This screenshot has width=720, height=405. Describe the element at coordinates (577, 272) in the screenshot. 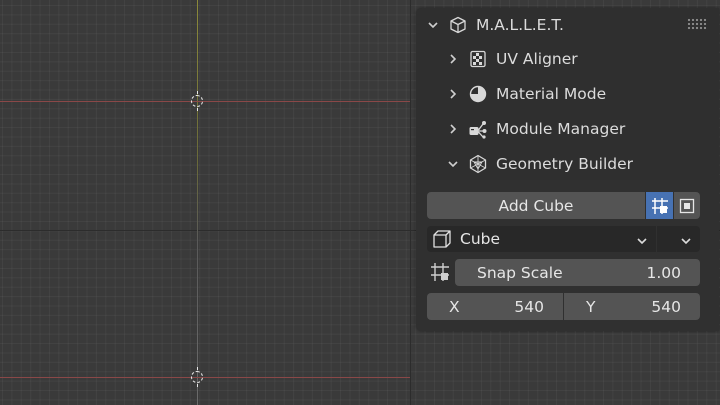

I see `snap-scale-field: Snap Scale 1.00` at that location.